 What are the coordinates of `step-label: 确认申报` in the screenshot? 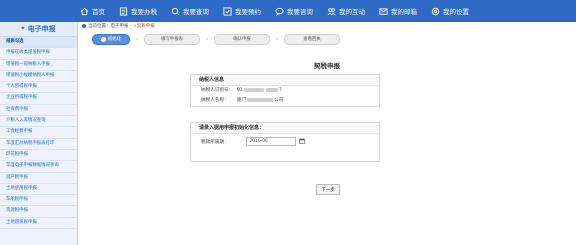 It's located at (242, 39).